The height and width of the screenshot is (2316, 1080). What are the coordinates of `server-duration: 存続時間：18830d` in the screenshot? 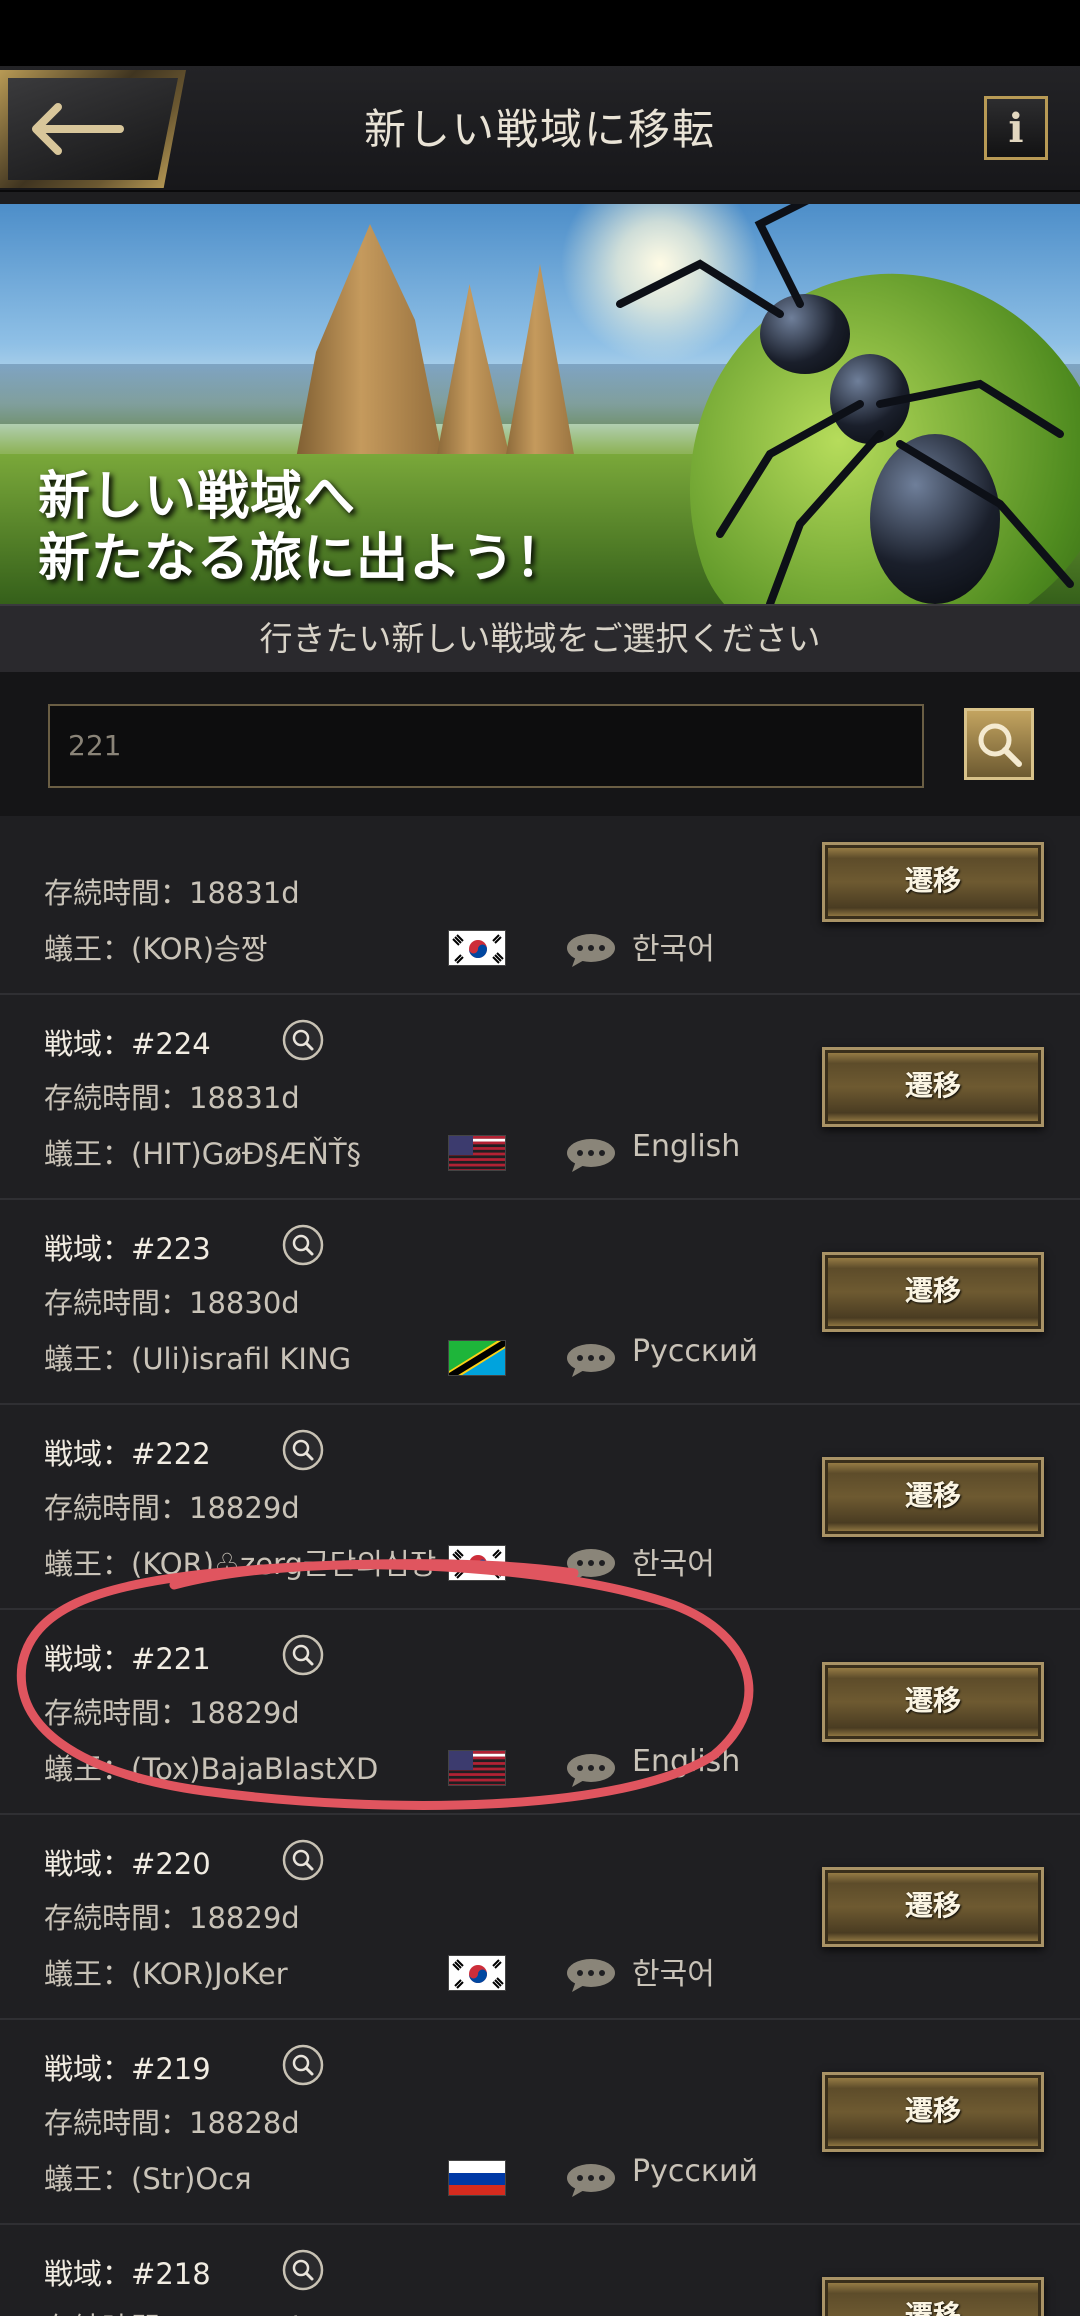 It's located at (172, 1303).